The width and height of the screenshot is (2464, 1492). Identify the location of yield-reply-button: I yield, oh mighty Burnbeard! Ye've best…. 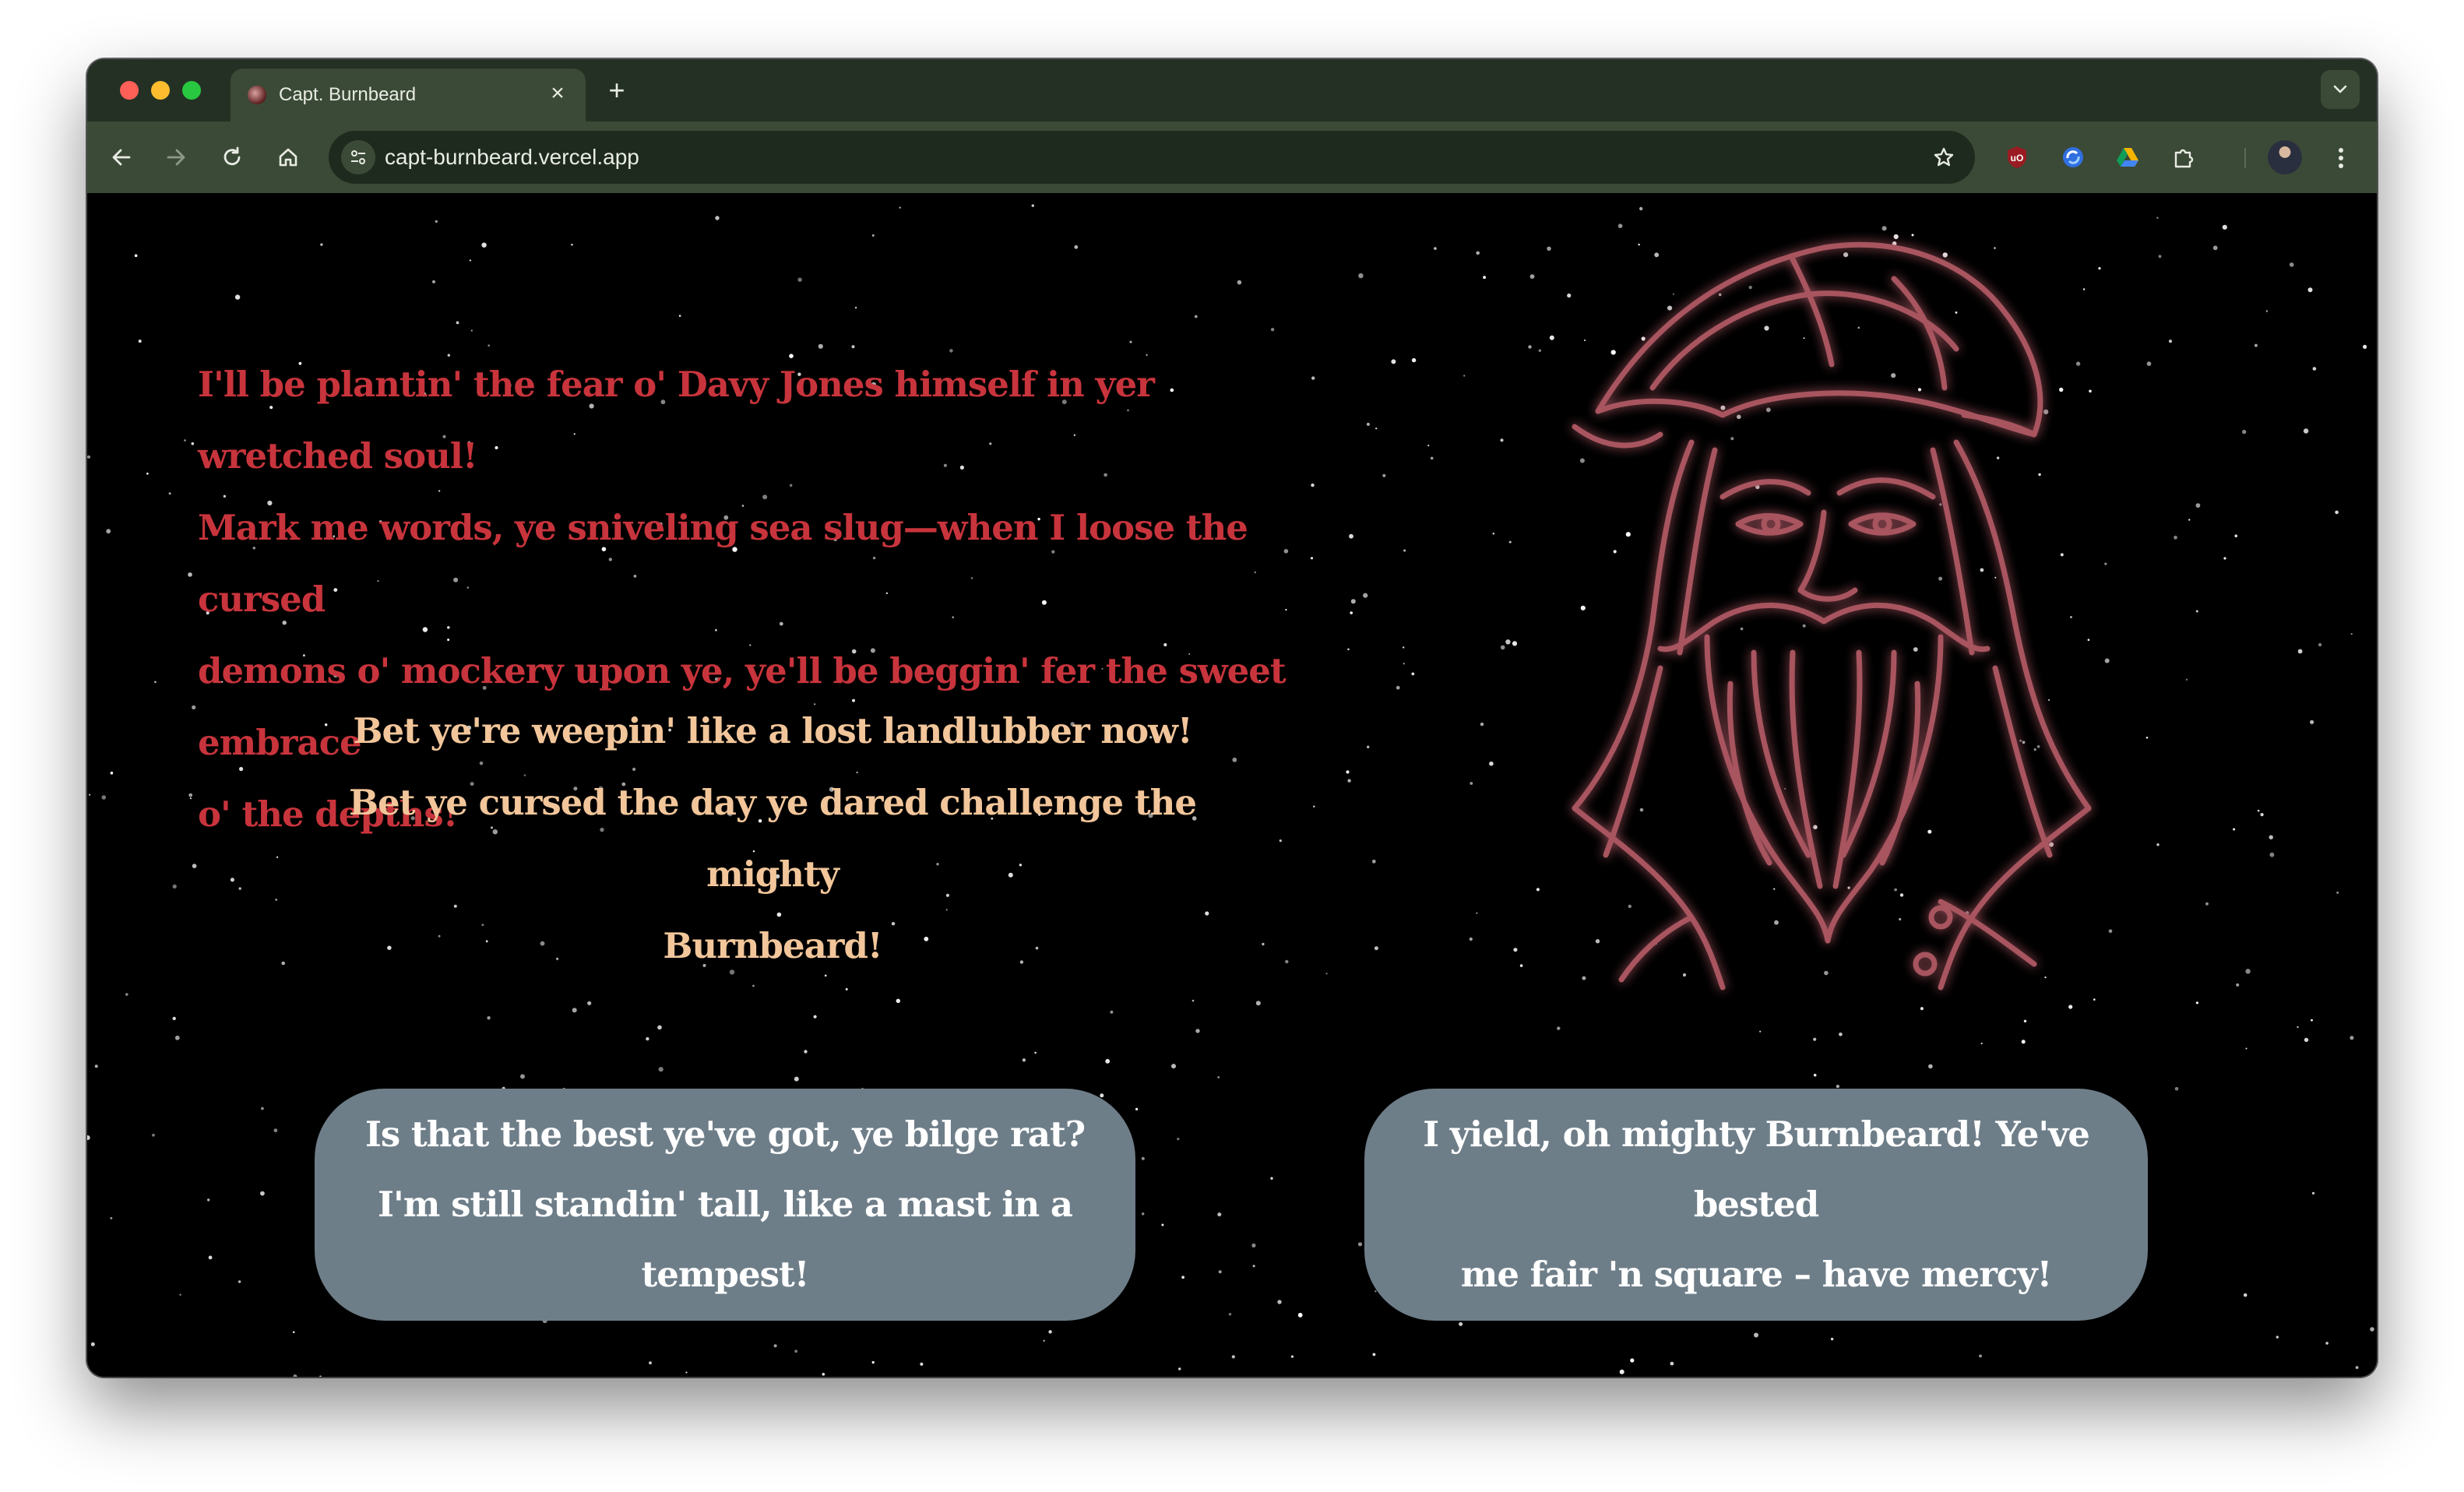
(1756, 1205).